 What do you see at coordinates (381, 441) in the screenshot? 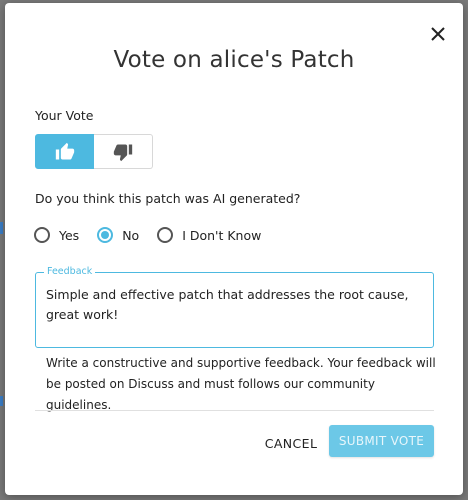
I see `submit-vote-button: SUBMIT VOTE` at bounding box center [381, 441].